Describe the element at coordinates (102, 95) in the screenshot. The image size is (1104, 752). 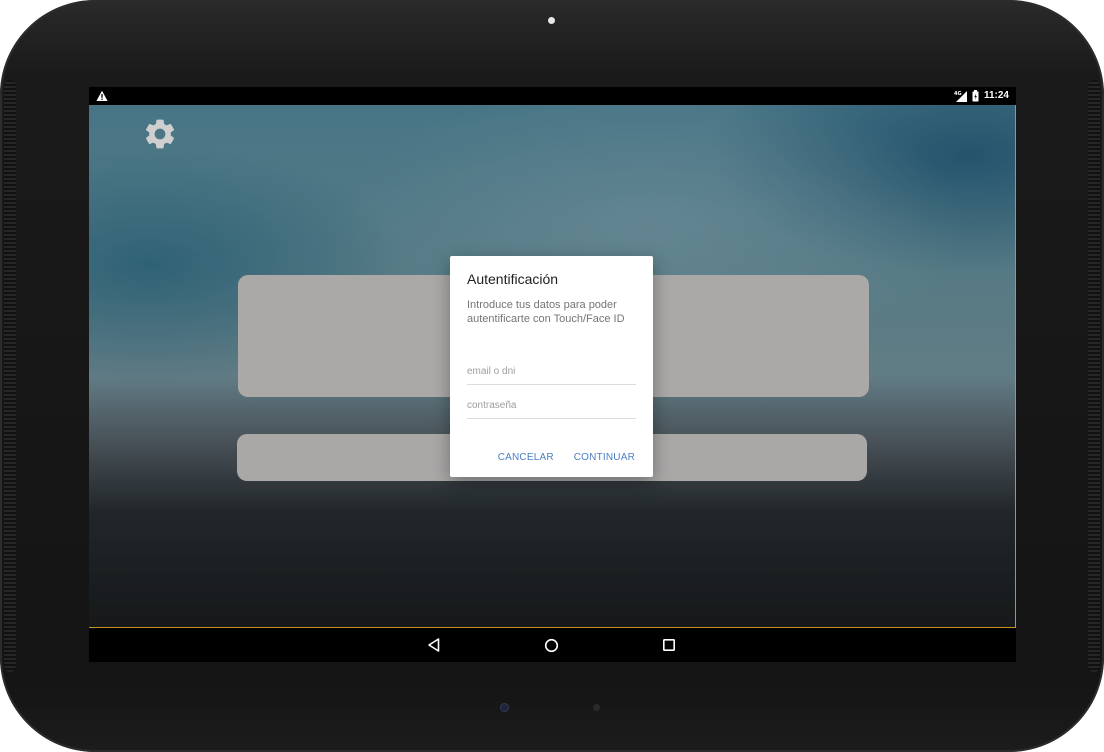
I see `warning-icon` at that location.